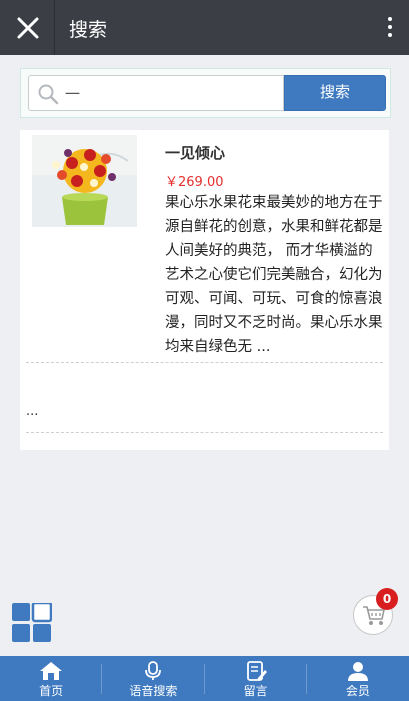 The image size is (409, 701). Describe the element at coordinates (88, 30) in the screenshot. I see `page-title: 搜索` at that location.